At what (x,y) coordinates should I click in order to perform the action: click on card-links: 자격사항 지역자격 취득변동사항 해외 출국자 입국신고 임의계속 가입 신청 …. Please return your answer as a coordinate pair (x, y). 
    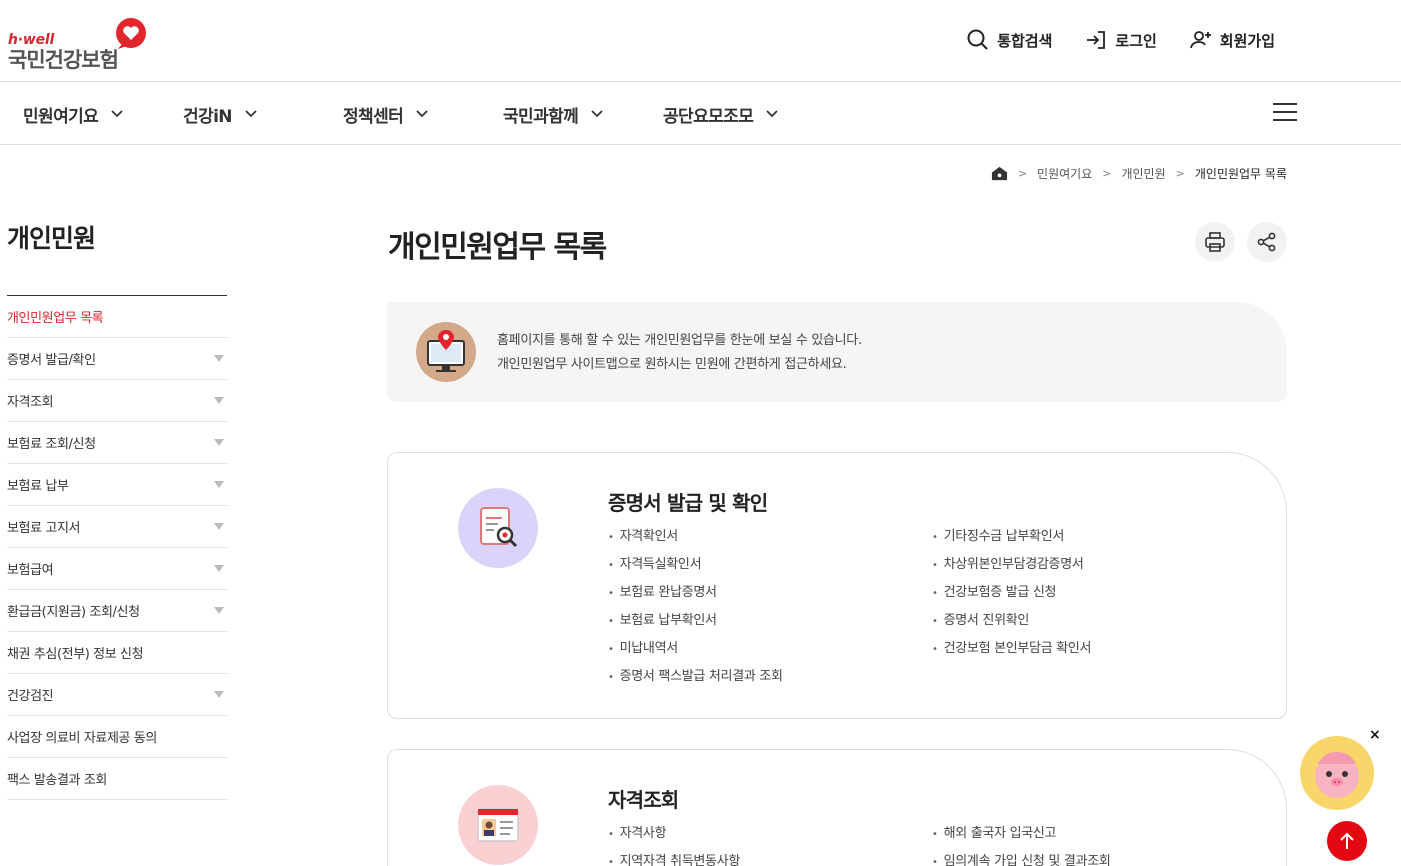
    Looking at the image, I should click on (932, 845).